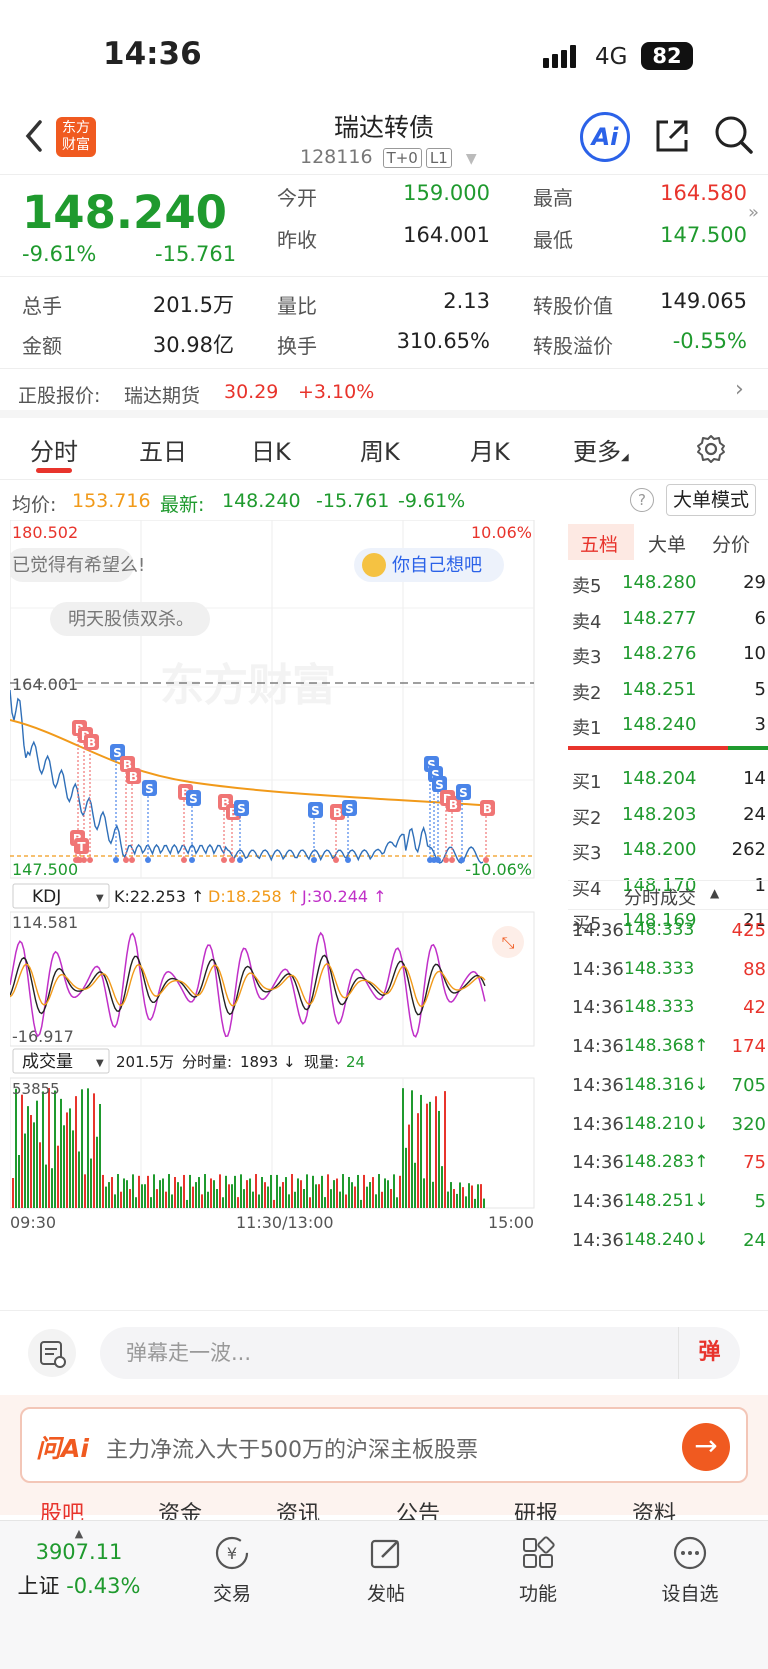 This screenshot has width=768, height=1669. Describe the element at coordinates (599, 543) in the screenshot. I see `tab-five-levels: 五档` at that location.